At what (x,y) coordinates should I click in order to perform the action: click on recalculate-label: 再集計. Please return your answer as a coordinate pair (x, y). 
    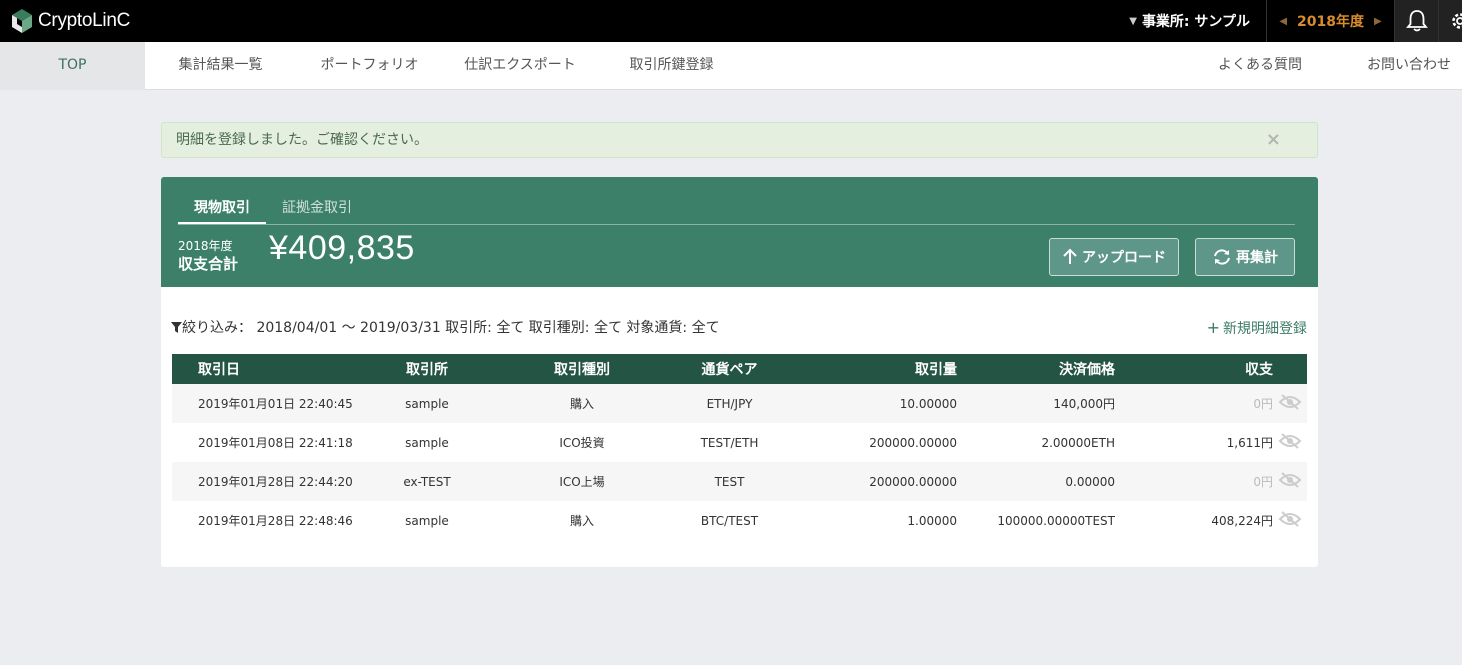
    Looking at the image, I should click on (1257, 258).